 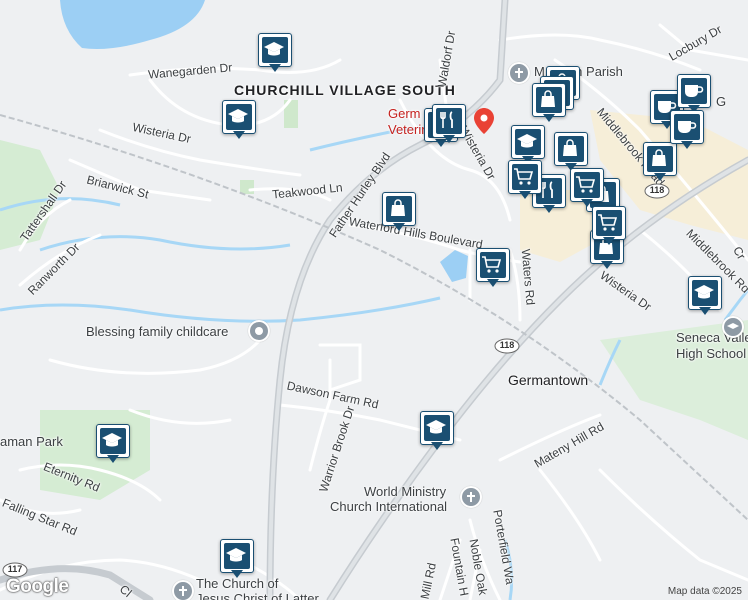 I want to click on cafe-marker, so click(x=687, y=131).